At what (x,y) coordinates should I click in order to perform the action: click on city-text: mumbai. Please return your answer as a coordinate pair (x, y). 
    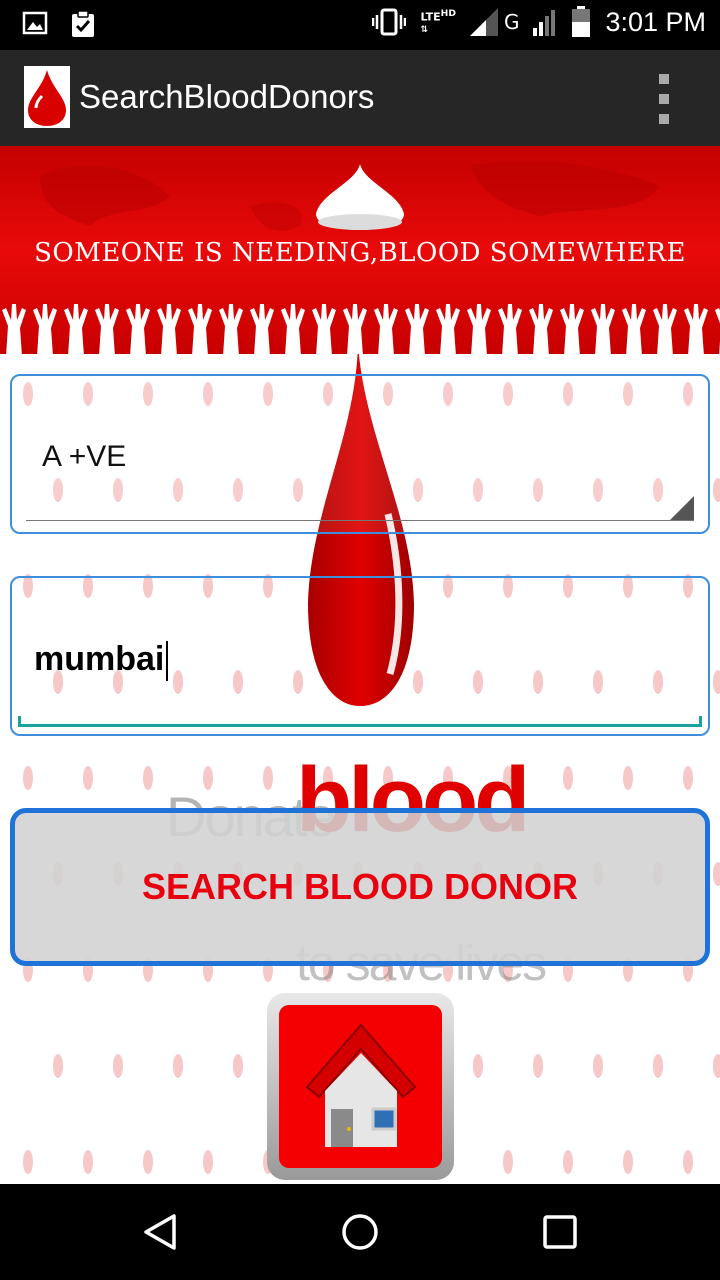
    Looking at the image, I should click on (99, 659).